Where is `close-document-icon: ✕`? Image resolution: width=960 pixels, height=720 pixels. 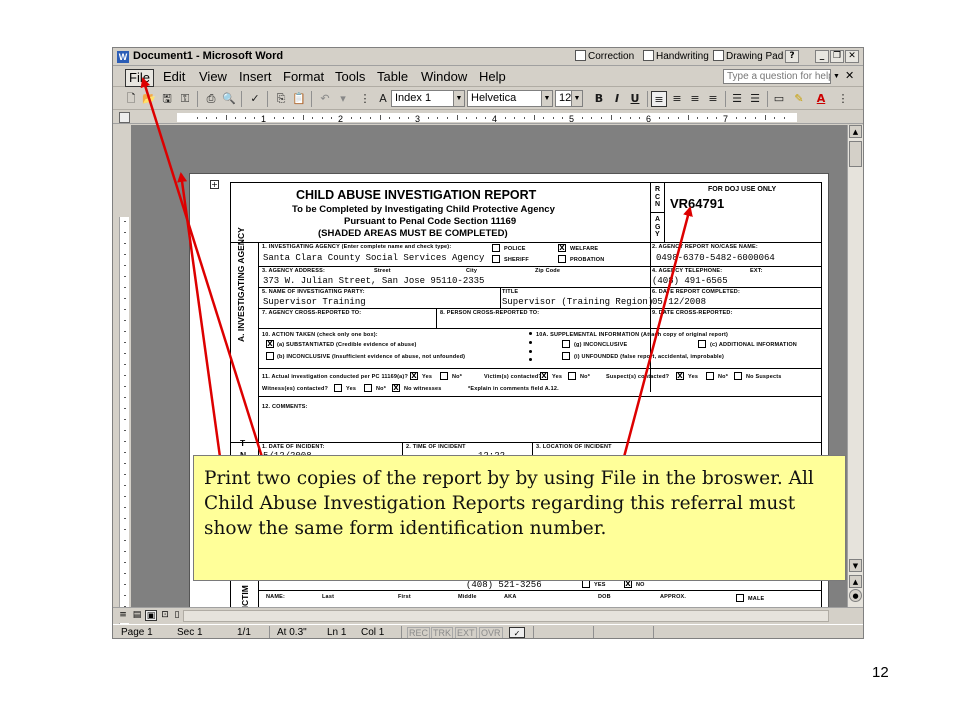
close-document-icon: ✕ is located at coordinates (849, 75).